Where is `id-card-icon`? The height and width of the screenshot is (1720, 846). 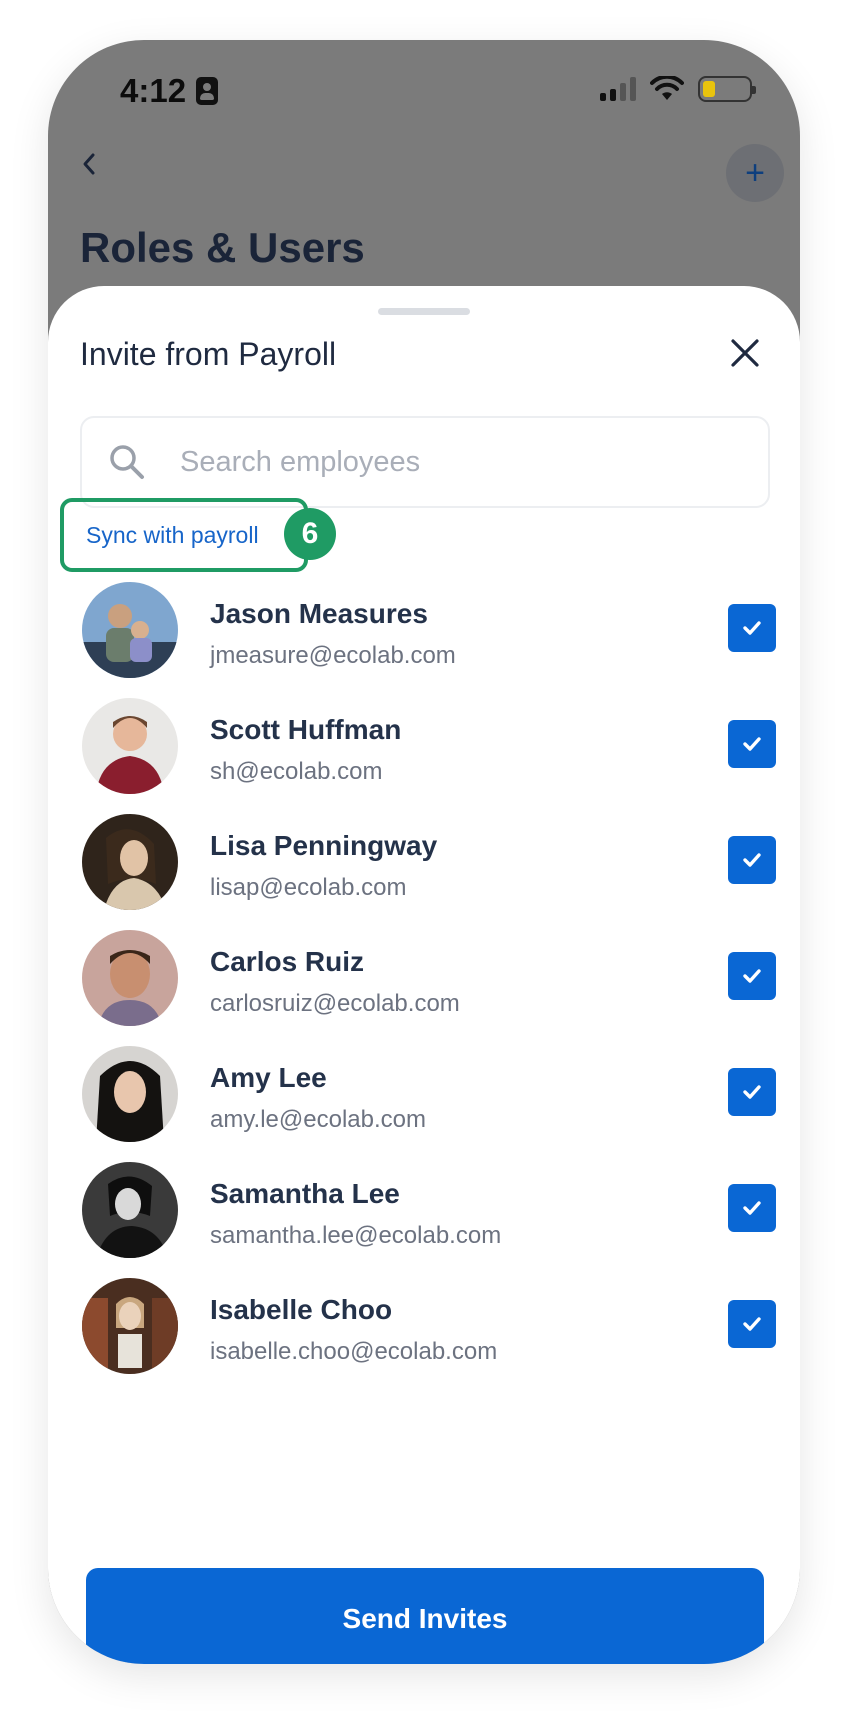 id-card-icon is located at coordinates (207, 91).